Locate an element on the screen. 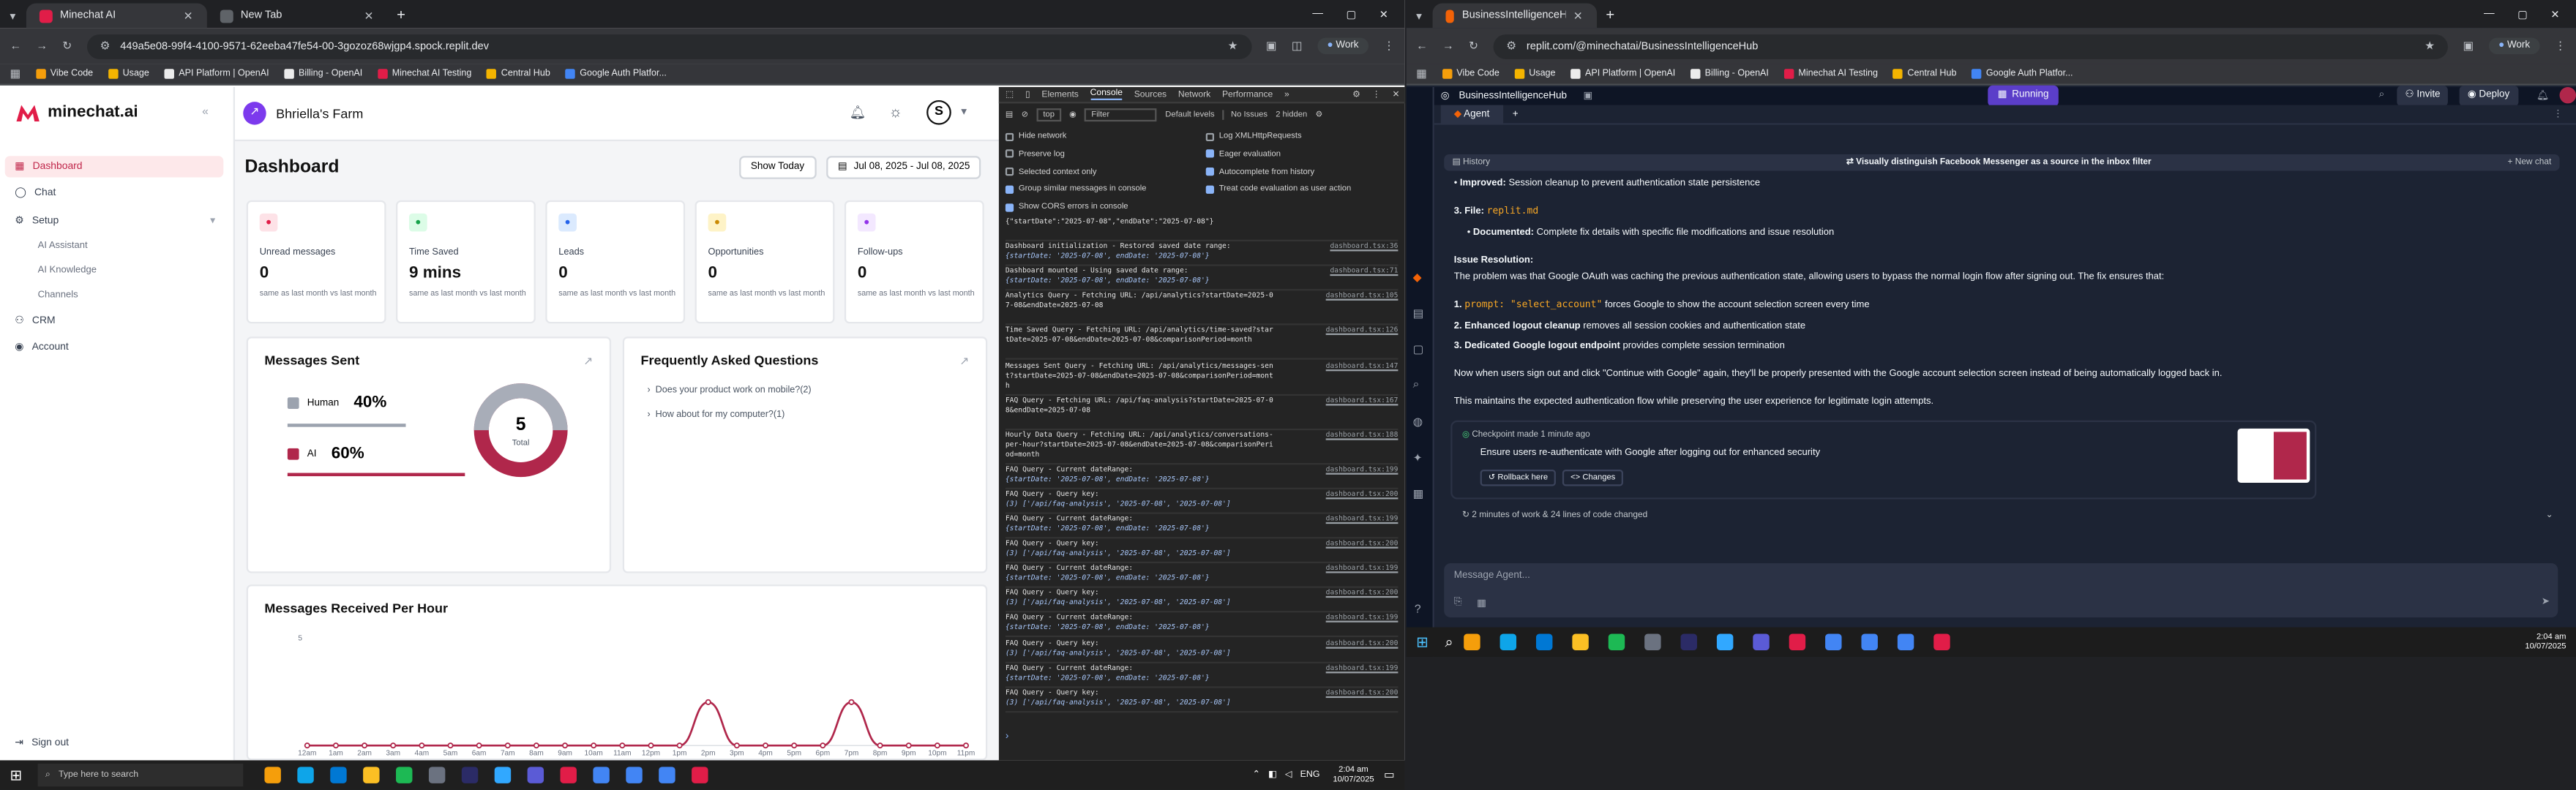 The height and width of the screenshot is (790, 2576). console-prompt: › is located at coordinates (1007, 737).